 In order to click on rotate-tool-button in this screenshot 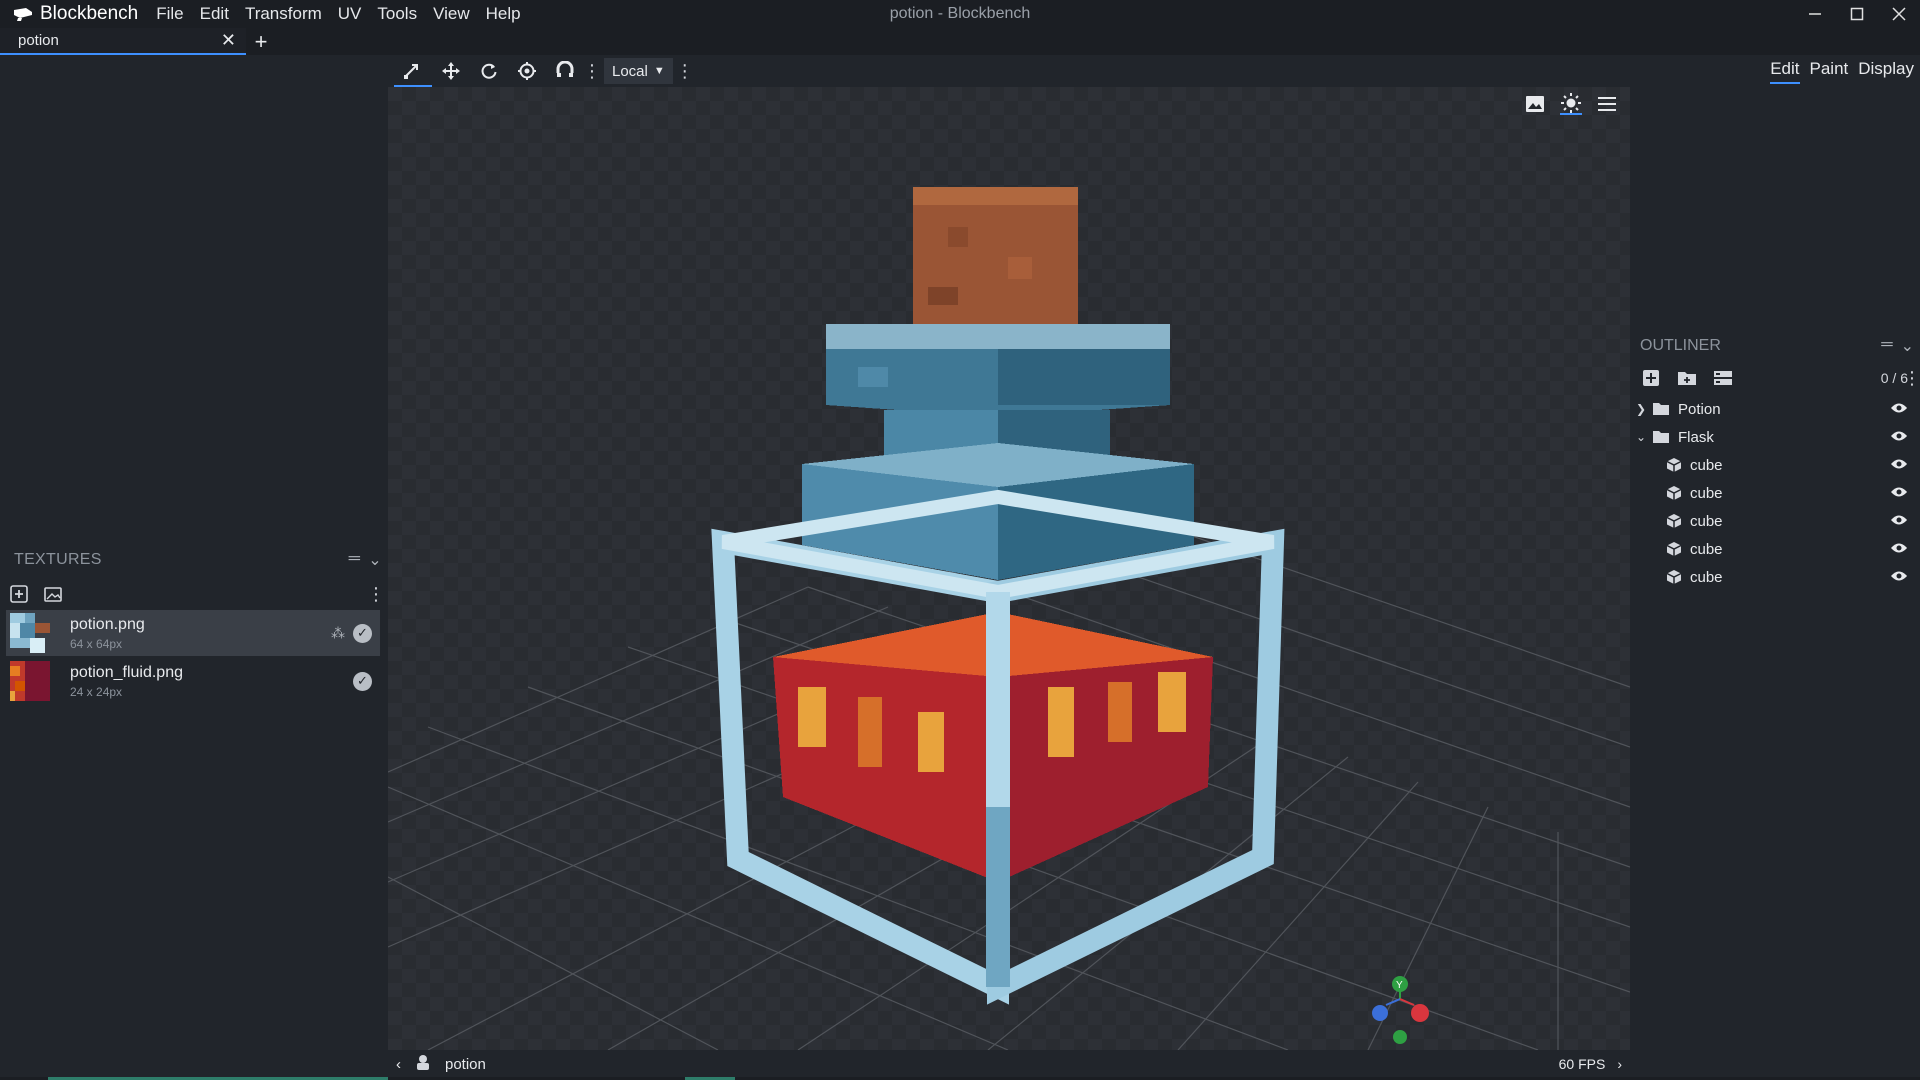, I will do `click(489, 71)`.